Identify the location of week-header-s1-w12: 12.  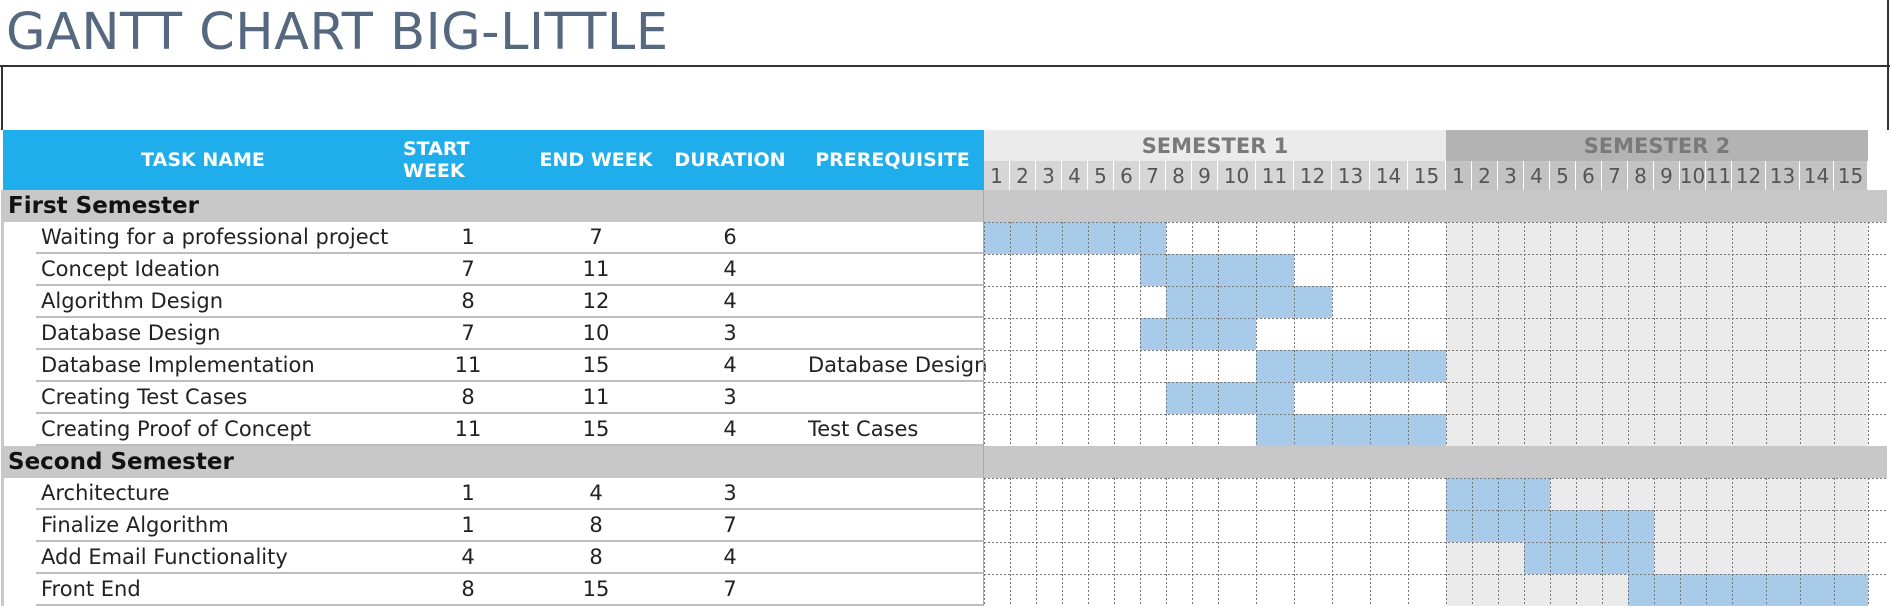
(1313, 175).